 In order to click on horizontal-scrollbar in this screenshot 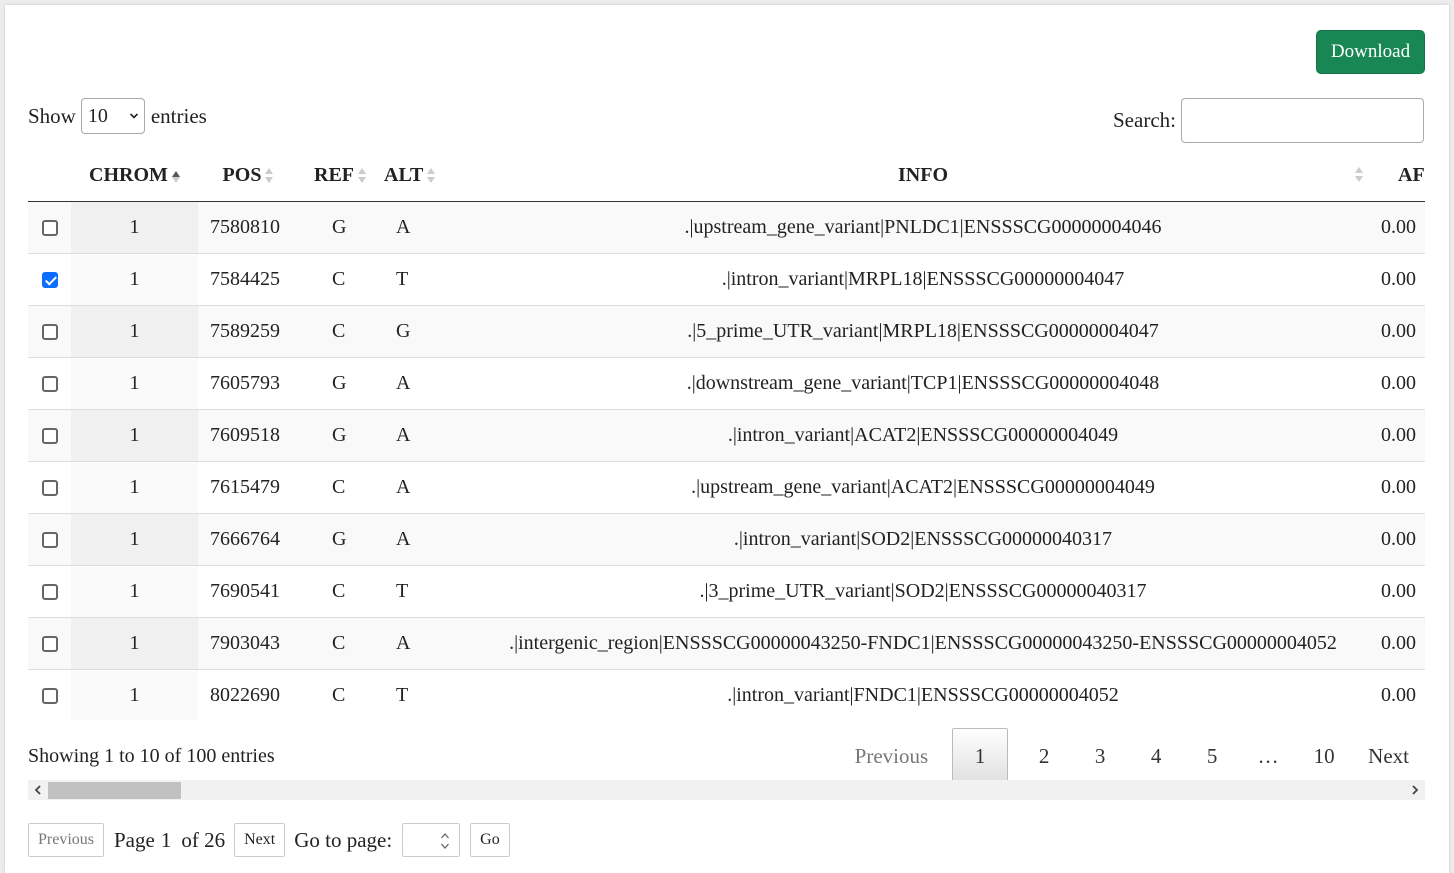, I will do `click(726, 790)`.